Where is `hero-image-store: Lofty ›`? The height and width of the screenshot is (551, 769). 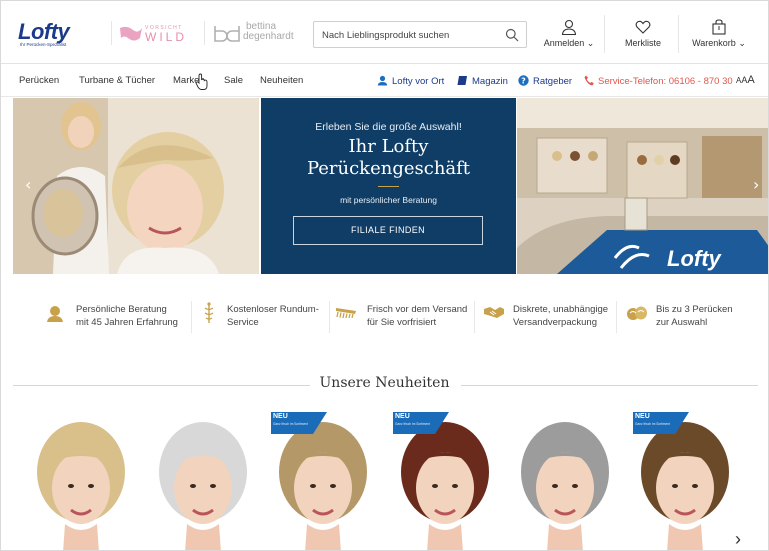 hero-image-store: Lofty › is located at coordinates (642, 186).